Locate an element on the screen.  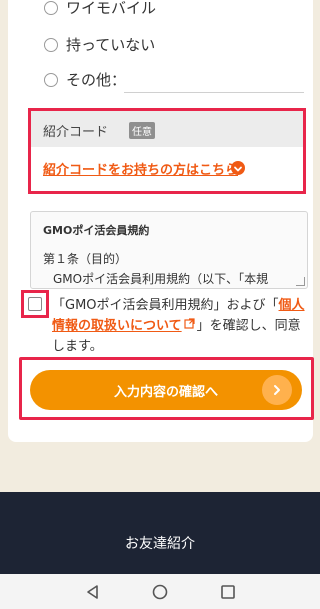
radio-label: 持っていない is located at coordinates (111, 45).